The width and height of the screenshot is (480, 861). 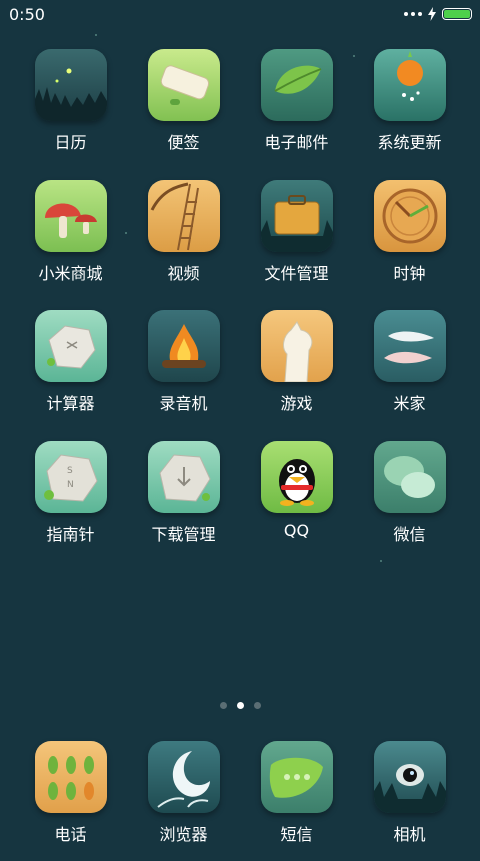 I want to click on app-label: QQ, so click(x=296, y=530).